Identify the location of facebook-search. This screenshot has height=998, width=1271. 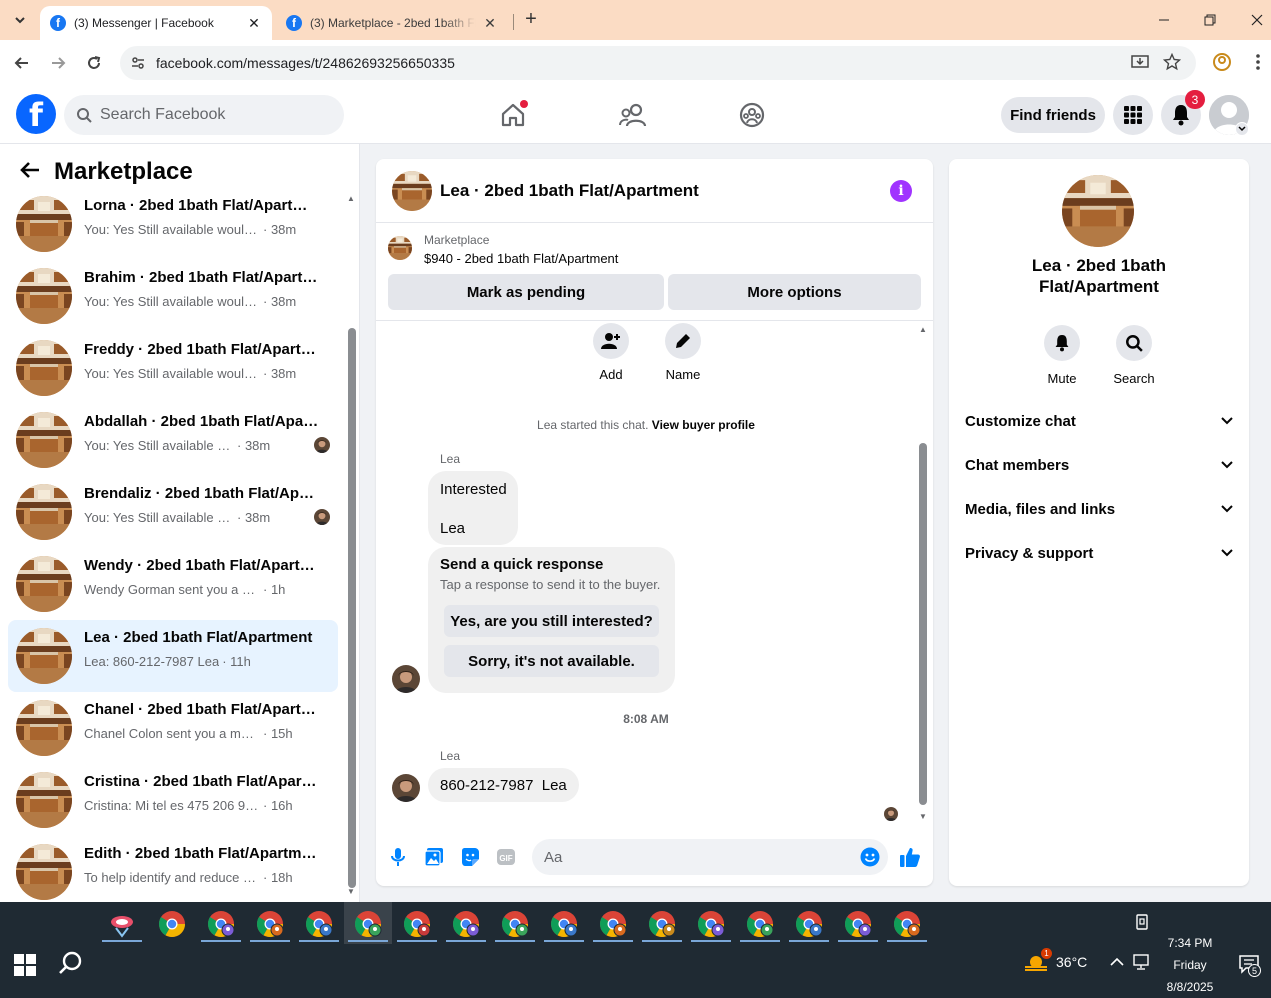
(204, 115).